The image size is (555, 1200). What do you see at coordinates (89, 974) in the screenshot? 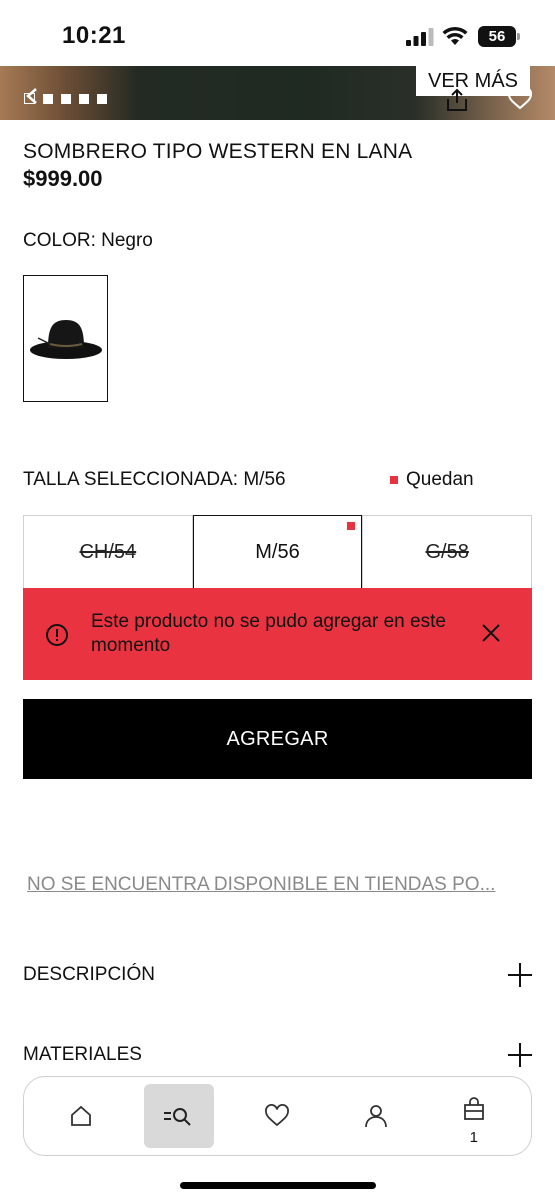
I see `accordion-description-label: DESCRIPCIÓN` at bounding box center [89, 974].